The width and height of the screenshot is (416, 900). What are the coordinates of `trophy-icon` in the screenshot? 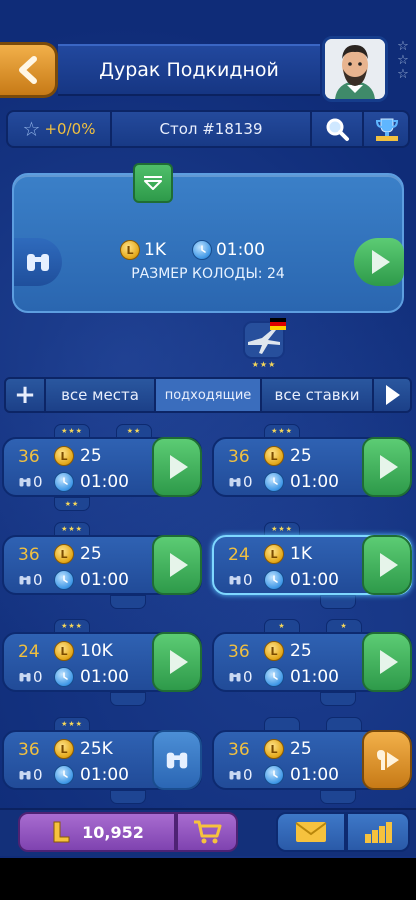 It's located at (387, 129).